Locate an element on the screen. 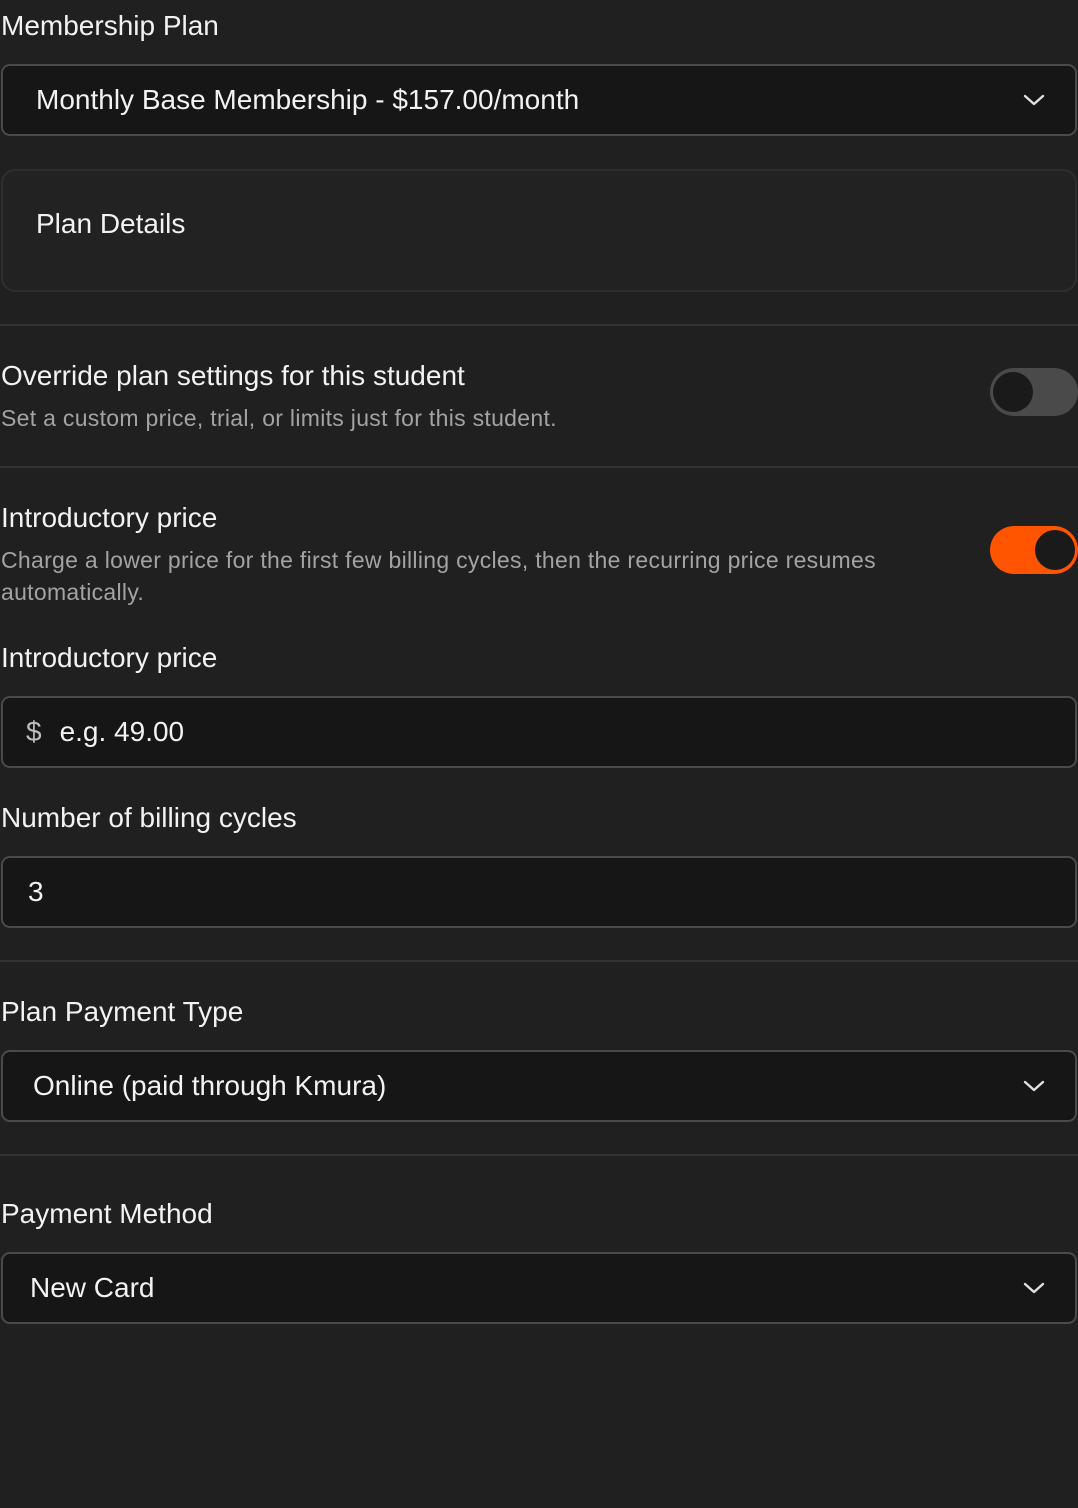 This screenshot has width=1078, height=1508. payment-method-select: New Card is located at coordinates (539, 1288).